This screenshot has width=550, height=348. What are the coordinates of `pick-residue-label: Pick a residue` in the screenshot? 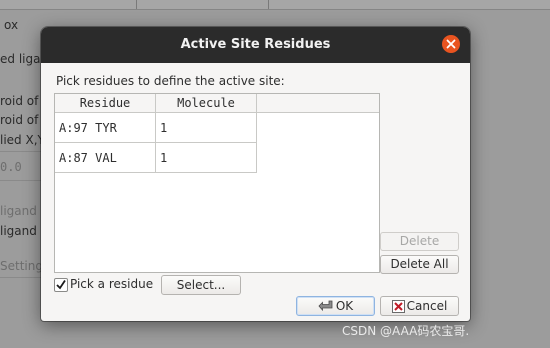 It's located at (111, 284).